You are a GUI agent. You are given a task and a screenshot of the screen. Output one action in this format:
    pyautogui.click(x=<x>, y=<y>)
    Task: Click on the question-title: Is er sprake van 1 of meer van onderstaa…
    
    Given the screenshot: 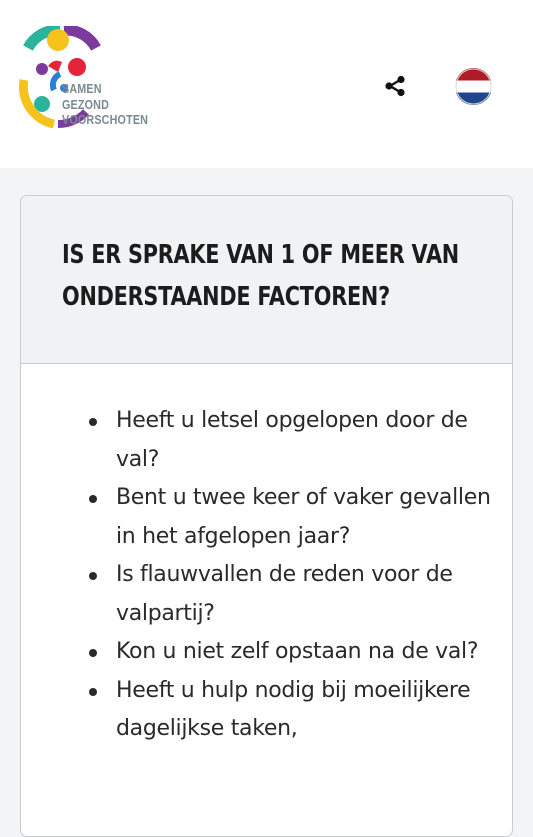 What is the action you would take?
    pyautogui.click(x=260, y=276)
    